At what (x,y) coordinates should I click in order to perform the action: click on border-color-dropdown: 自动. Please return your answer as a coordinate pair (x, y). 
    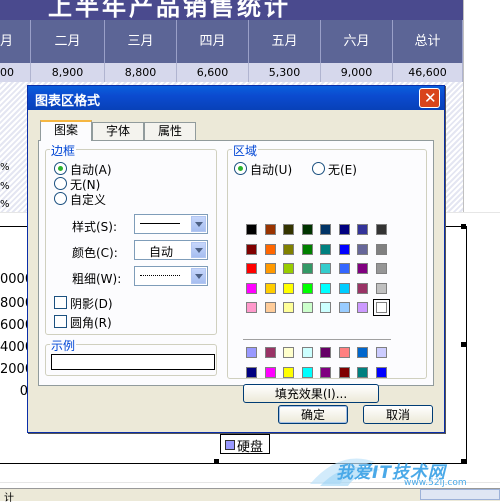
    Looking at the image, I should click on (171, 250).